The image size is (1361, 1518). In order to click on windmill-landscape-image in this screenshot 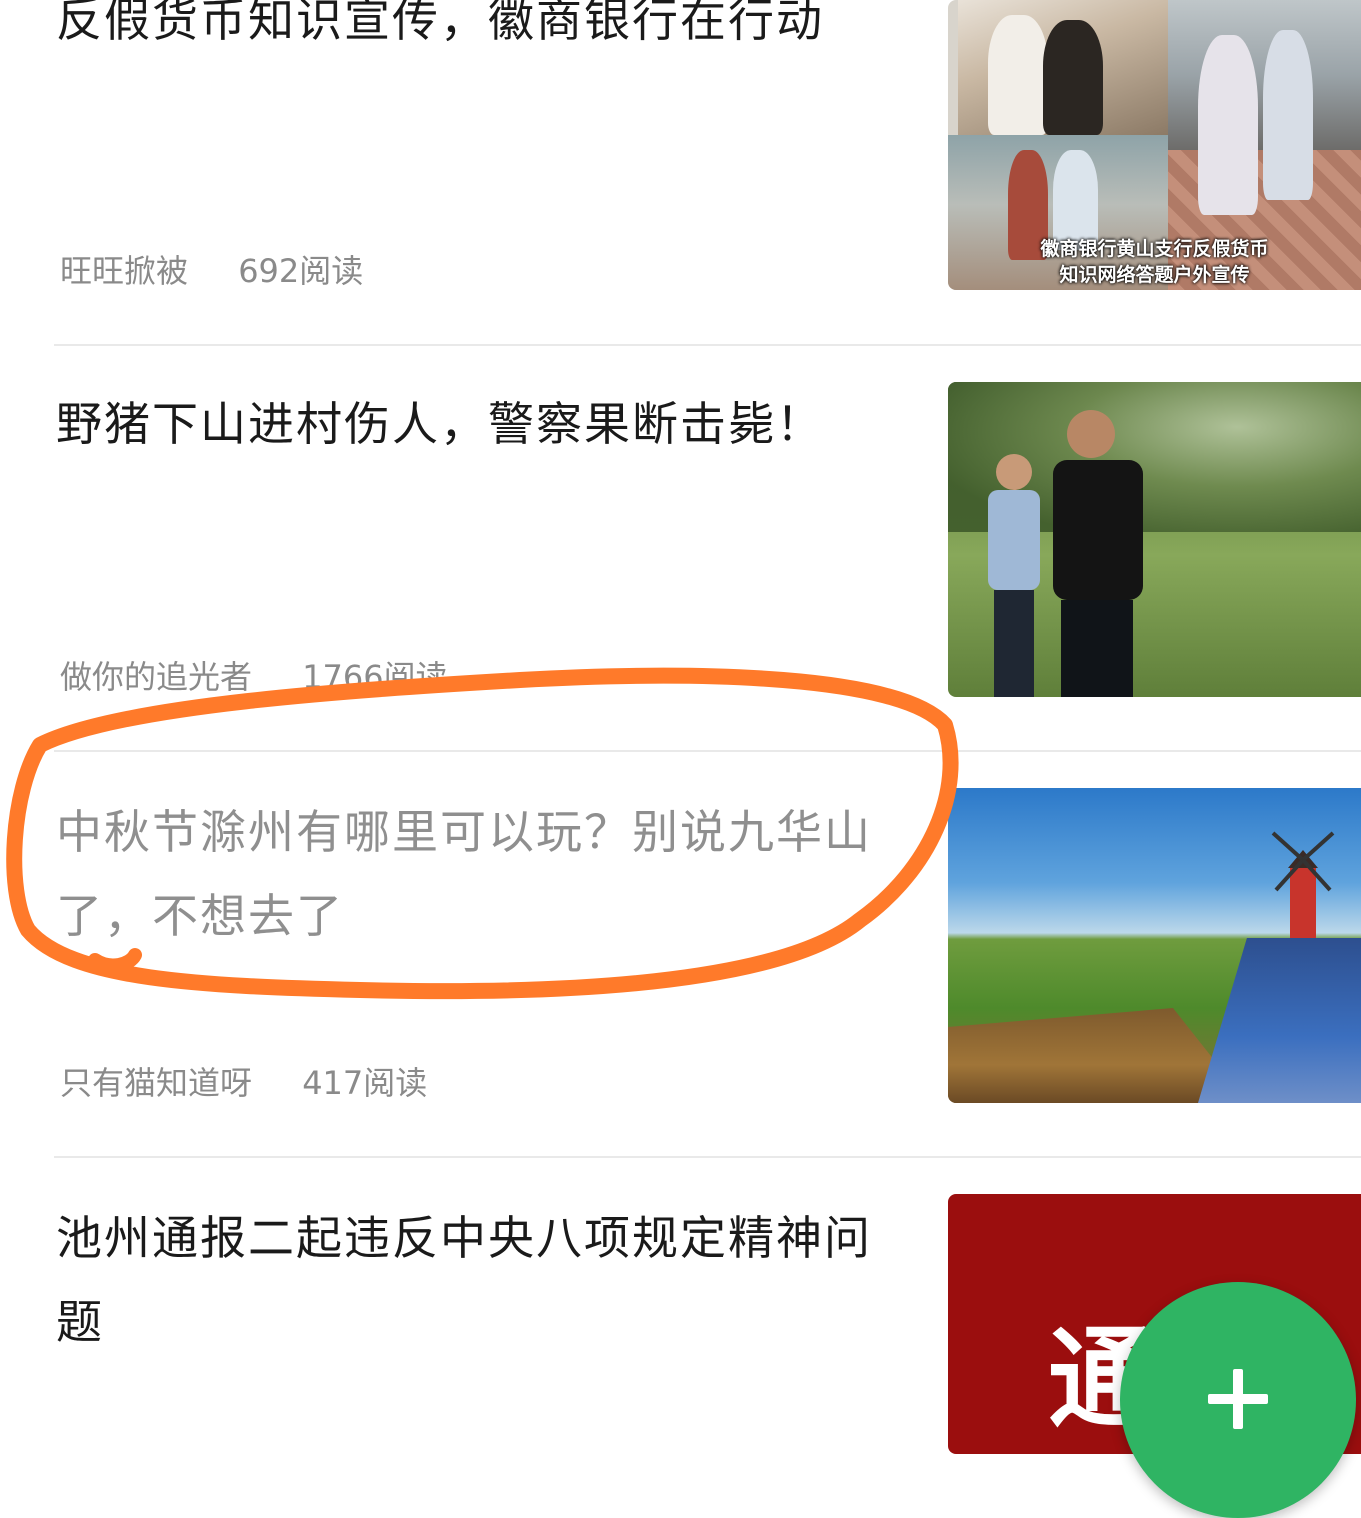, I will do `click(1154, 945)`.